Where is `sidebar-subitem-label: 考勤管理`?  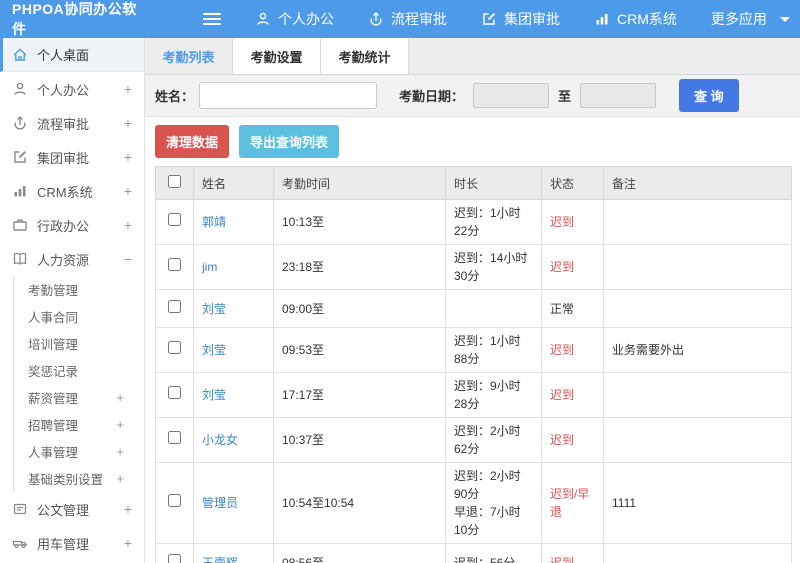 sidebar-subitem-label: 考勤管理 is located at coordinates (53, 291).